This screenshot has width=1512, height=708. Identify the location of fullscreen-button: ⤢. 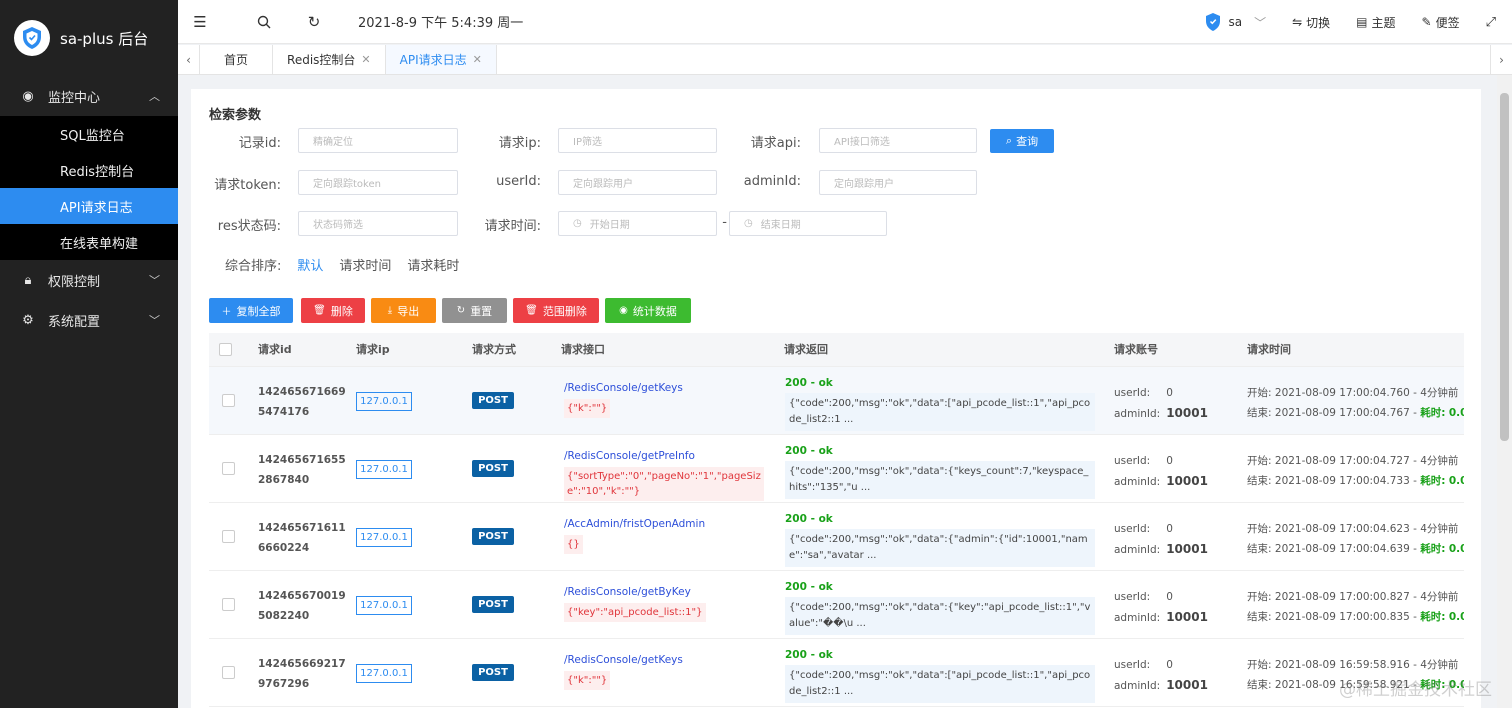
(1491, 22).